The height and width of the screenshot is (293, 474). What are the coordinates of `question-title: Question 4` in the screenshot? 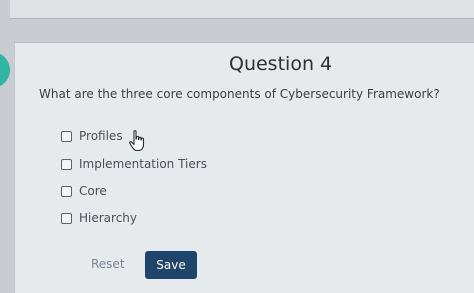 It's located at (281, 64).